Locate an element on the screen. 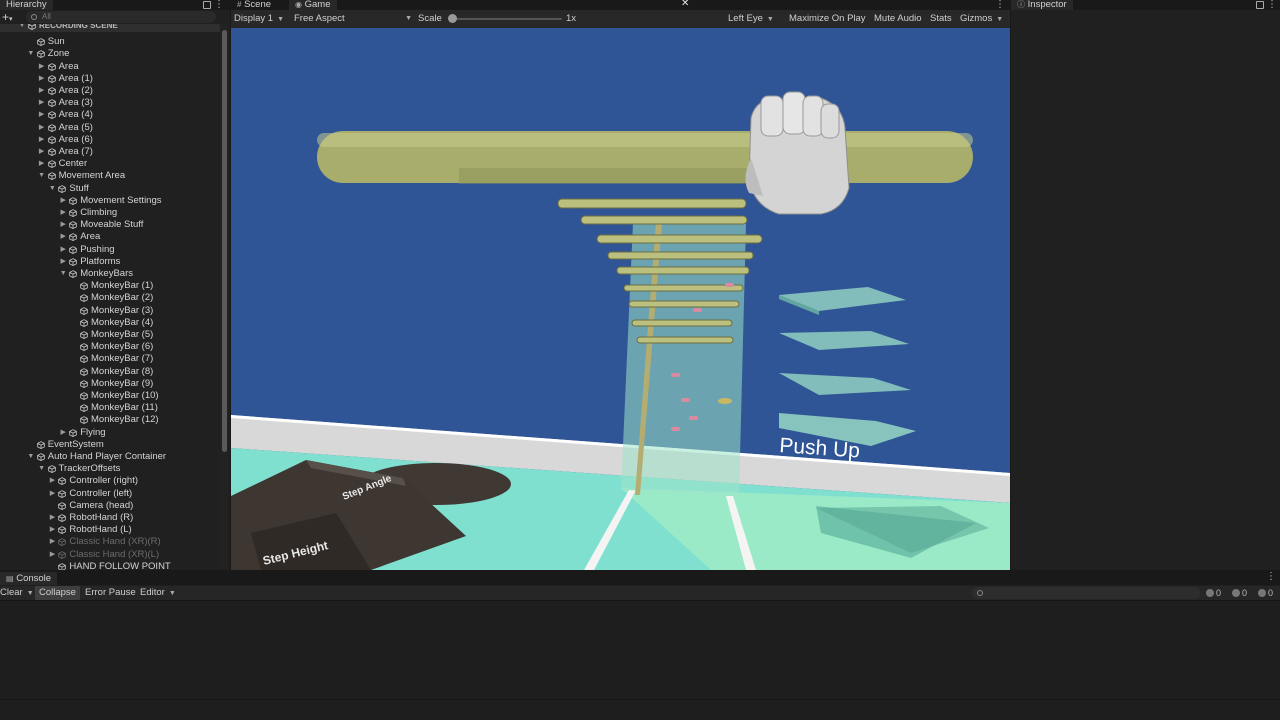 This screenshot has width=1280, height=720. hierarchy-item: MonkeyBar (10) is located at coordinates (110, 396).